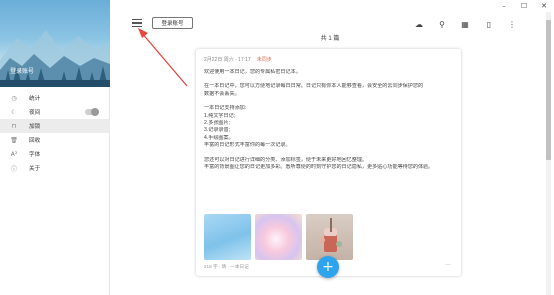  I want to click on entry-more-icon: ···, so click(448, 265).